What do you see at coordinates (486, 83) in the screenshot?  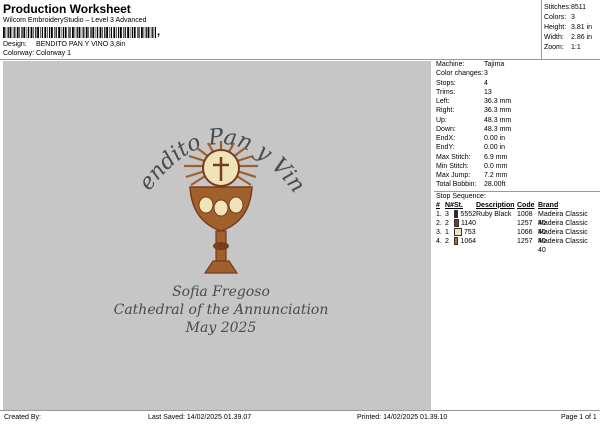 I see `info-value: 4` at bounding box center [486, 83].